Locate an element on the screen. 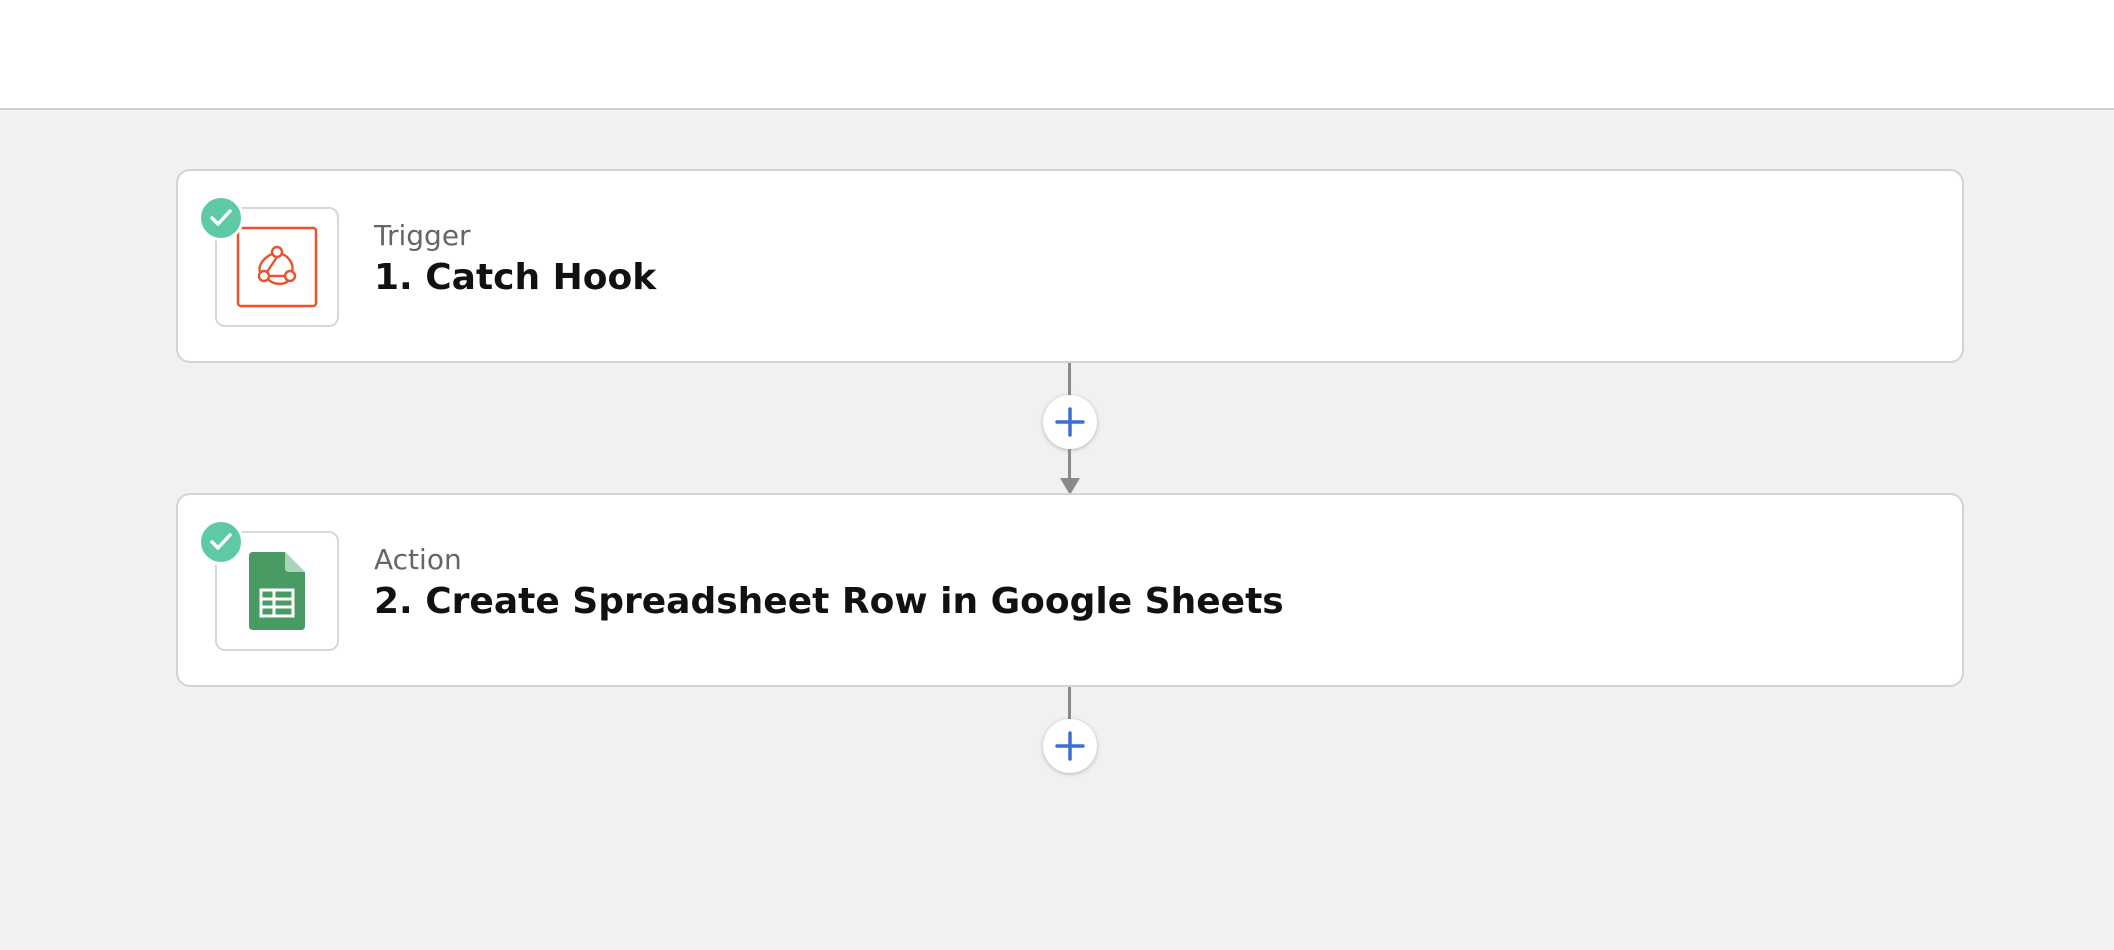 This screenshot has height=950, width=2114. step-type-label: Trigger is located at coordinates (422, 235).